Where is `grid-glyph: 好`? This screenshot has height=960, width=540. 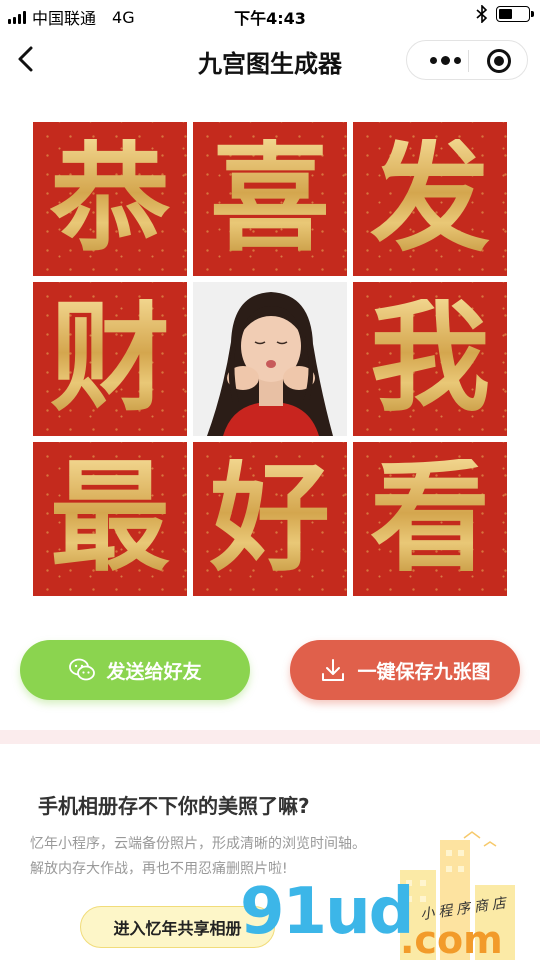
grid-glyph: 好 is located at coordinates (270, 518).